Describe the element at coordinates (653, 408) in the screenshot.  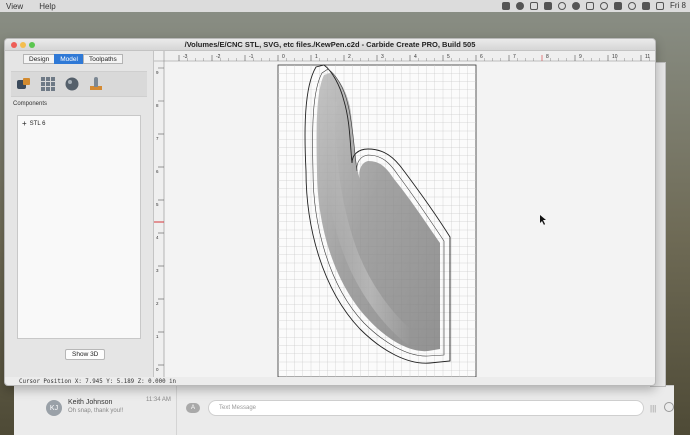
I see `microphone-icon: |||` at that location.